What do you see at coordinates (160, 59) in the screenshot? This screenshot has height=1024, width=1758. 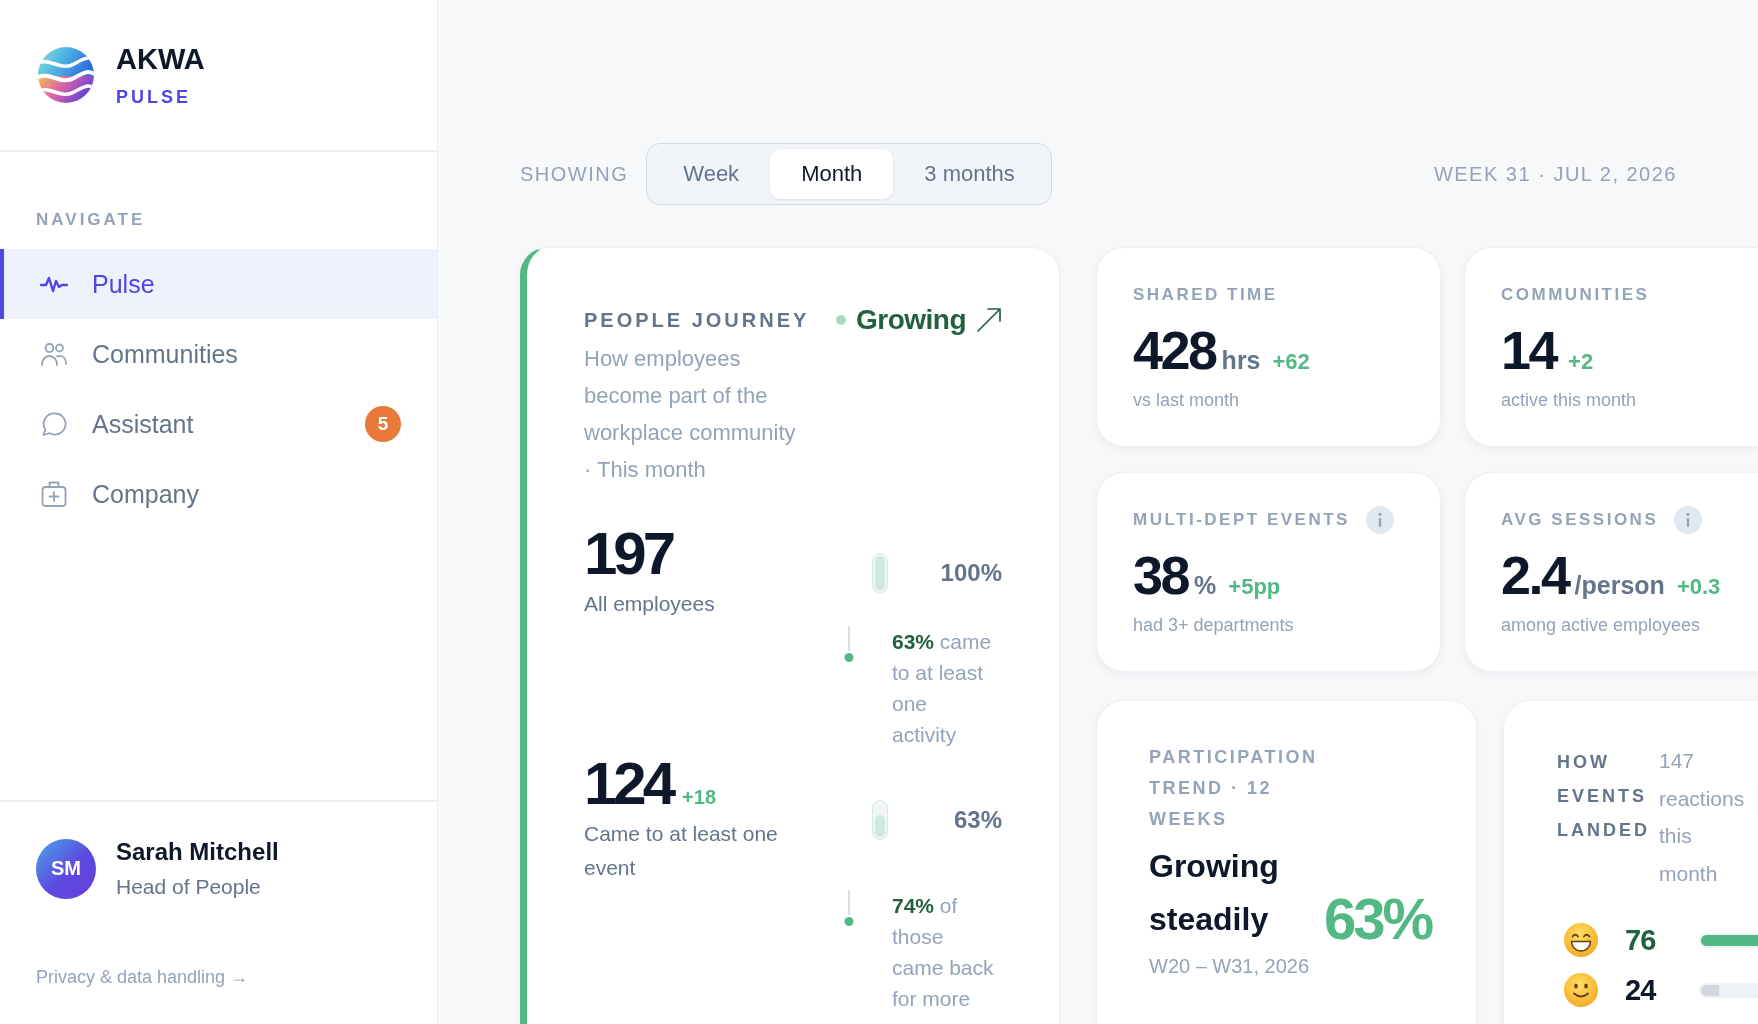 I see `brand-name: AKWA` at bounding box center [160, 59].